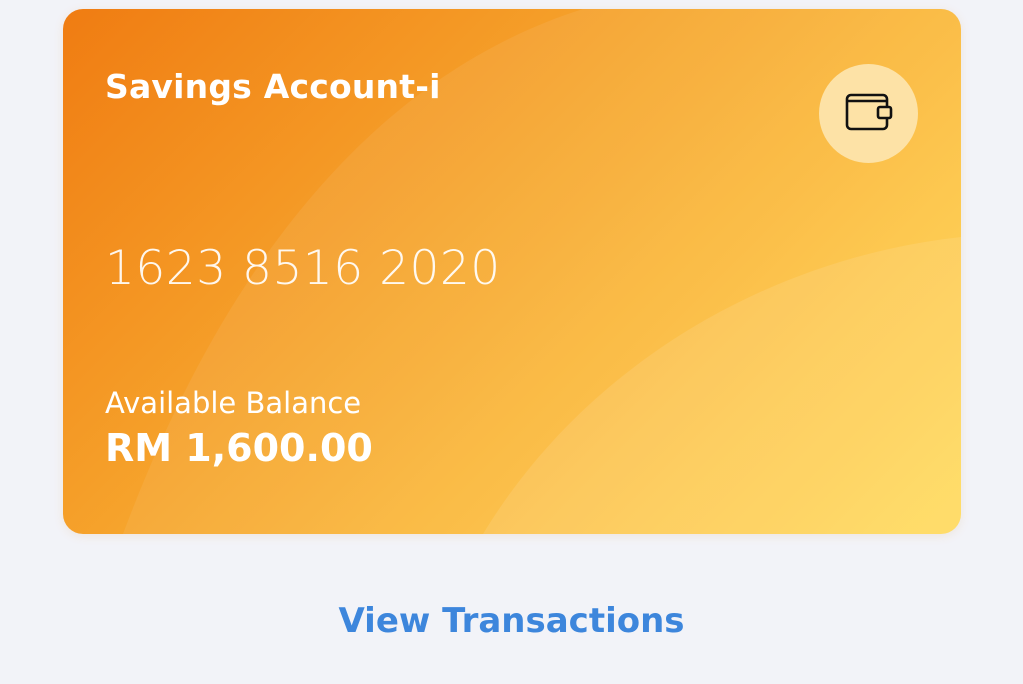  I want to click on view-transactions-label: View Transactions, so click(511, 621).